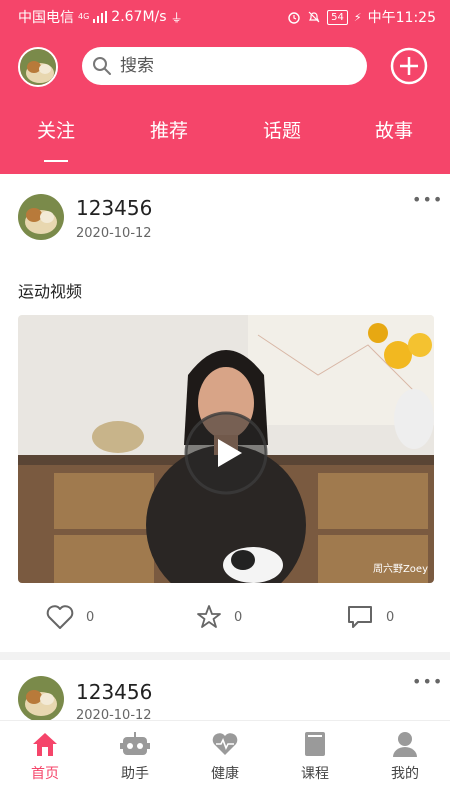  What do you see at coordinates (46, 18) in the screenshot?
I see `carrier-label: 中国电信` at bounding box center [46, 18].